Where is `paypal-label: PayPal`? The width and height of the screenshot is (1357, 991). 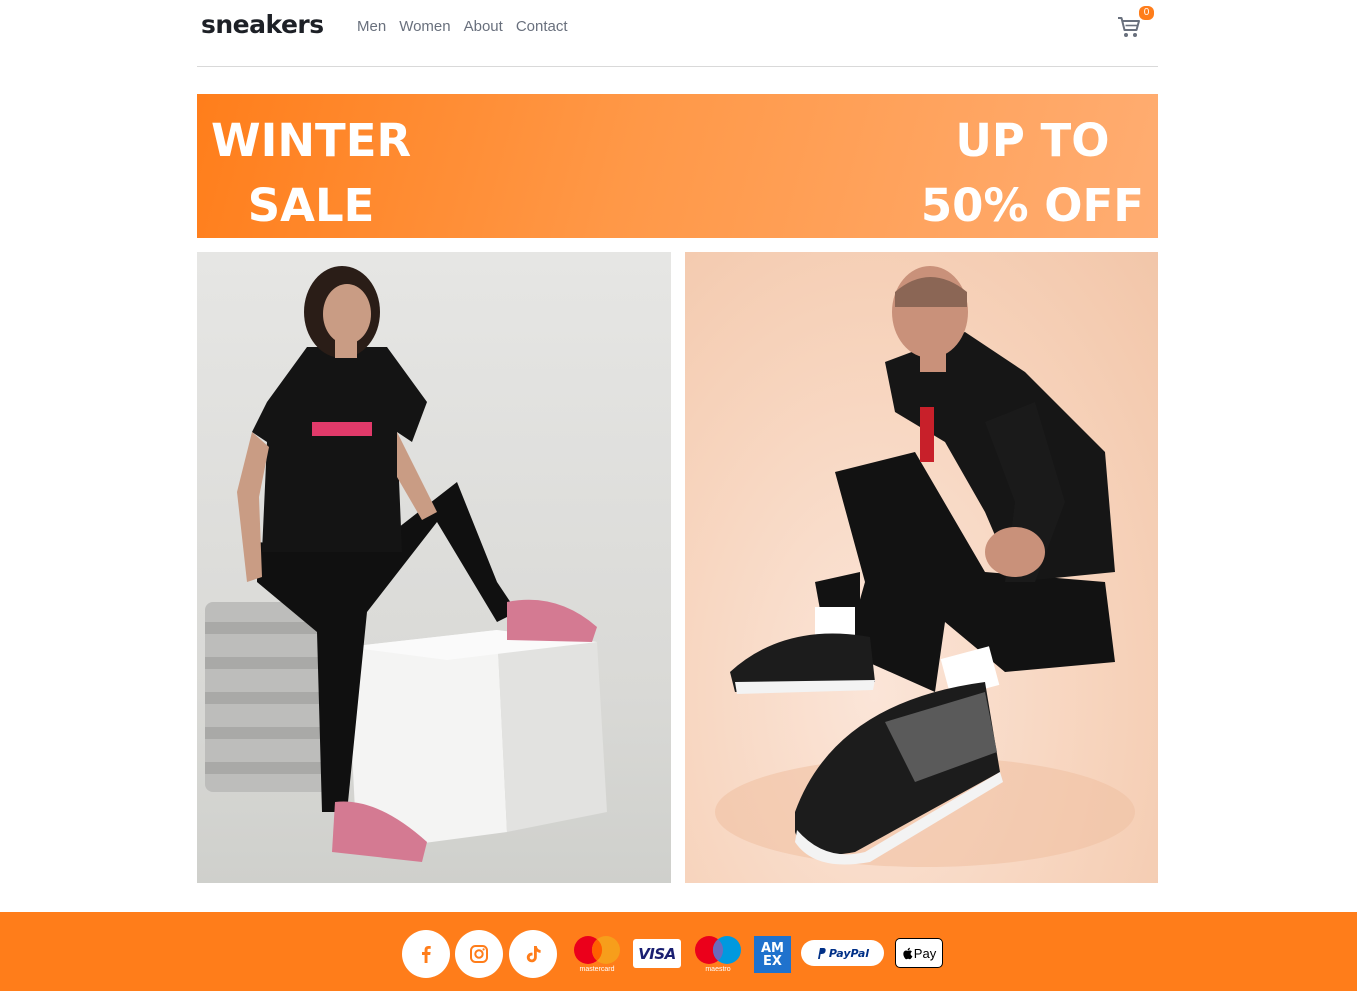
paypal-label: PayPal is located at coordinates (849, 953).